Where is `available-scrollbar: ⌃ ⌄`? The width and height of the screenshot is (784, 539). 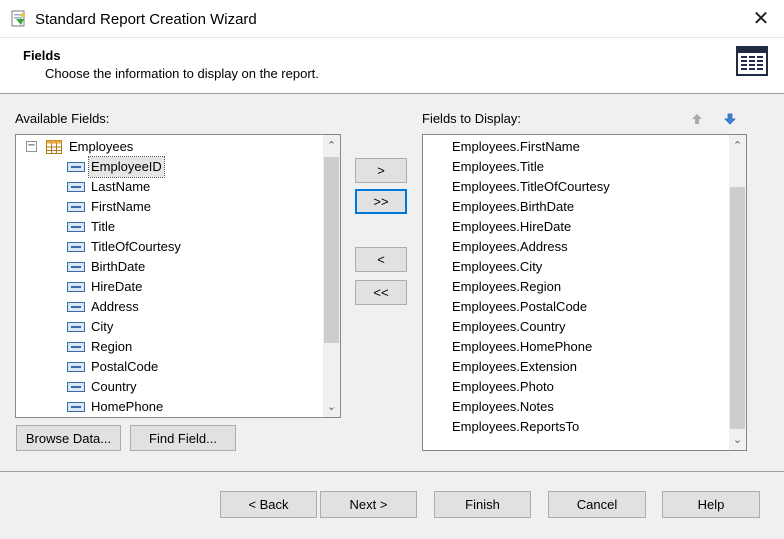 available-scrollbar: ⌃ ⌄ is located at coordinates (331, 276).